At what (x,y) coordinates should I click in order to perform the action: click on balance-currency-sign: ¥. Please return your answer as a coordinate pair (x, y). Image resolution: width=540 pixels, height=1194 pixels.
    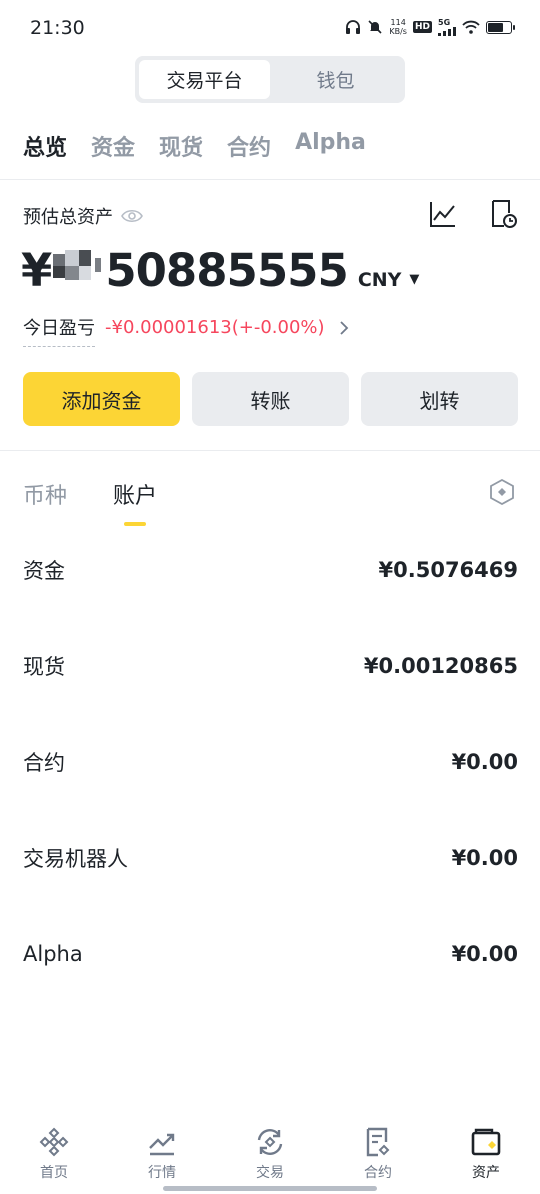
    Looking at the image, I should click on (36, 270).